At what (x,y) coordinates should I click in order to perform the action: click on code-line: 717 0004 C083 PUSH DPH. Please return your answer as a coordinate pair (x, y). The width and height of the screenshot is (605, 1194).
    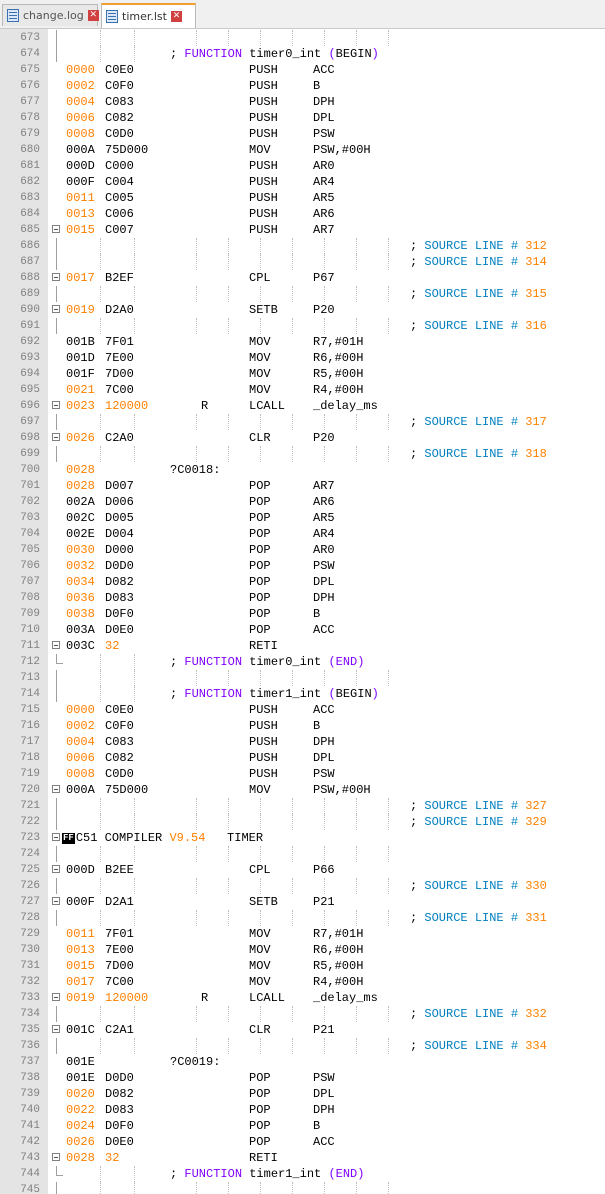
    Looking at the image, I should click on (302, 742).